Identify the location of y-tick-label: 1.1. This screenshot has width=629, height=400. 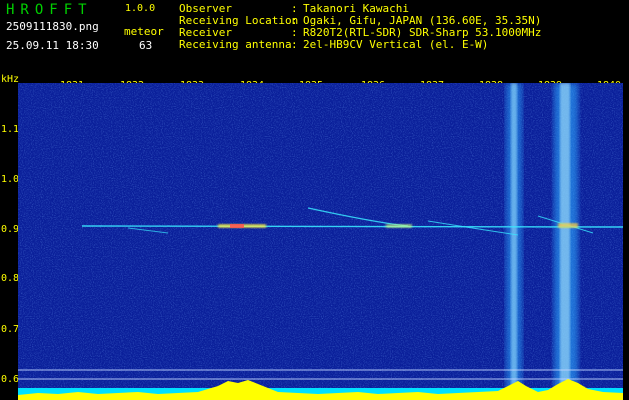
(10, 129).